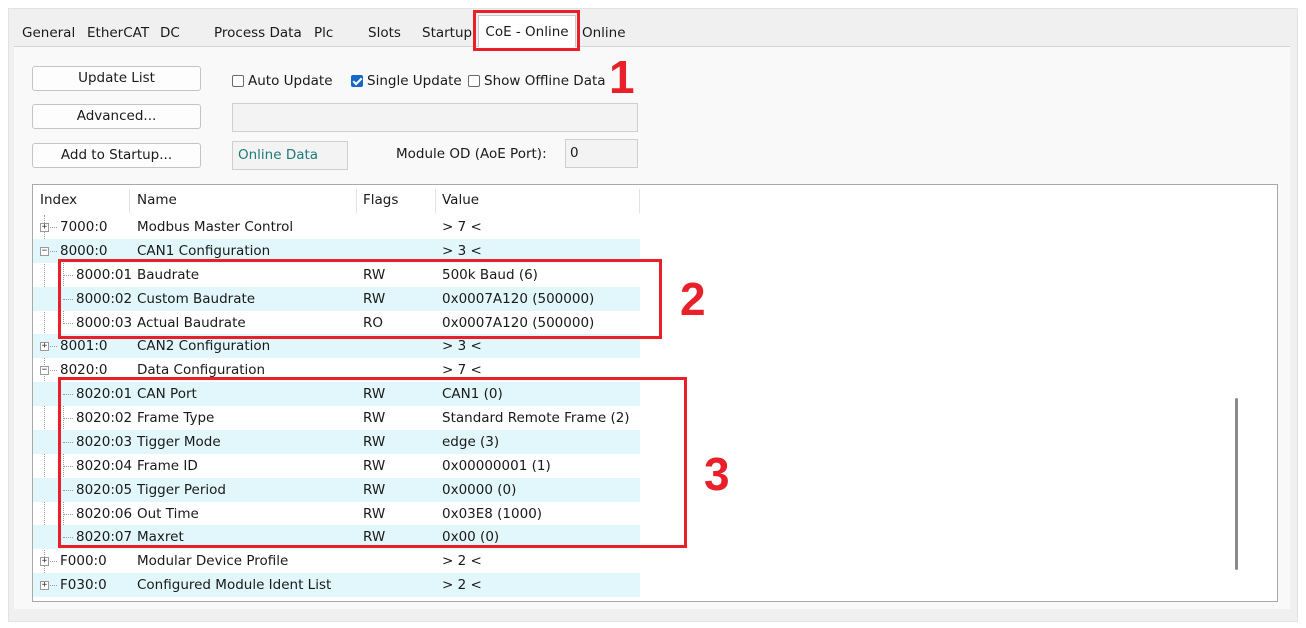  Describe the element at coordinates (336, 537) in the screenshot. I see `table-row: 8020:07 Maxret RW 0x00 (0)` at that location.